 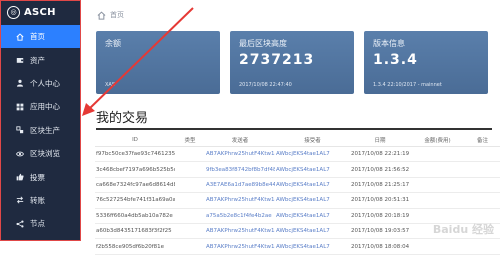 I want to click on sidebar-item-label: 区块生产, so click(x=45, y=130).